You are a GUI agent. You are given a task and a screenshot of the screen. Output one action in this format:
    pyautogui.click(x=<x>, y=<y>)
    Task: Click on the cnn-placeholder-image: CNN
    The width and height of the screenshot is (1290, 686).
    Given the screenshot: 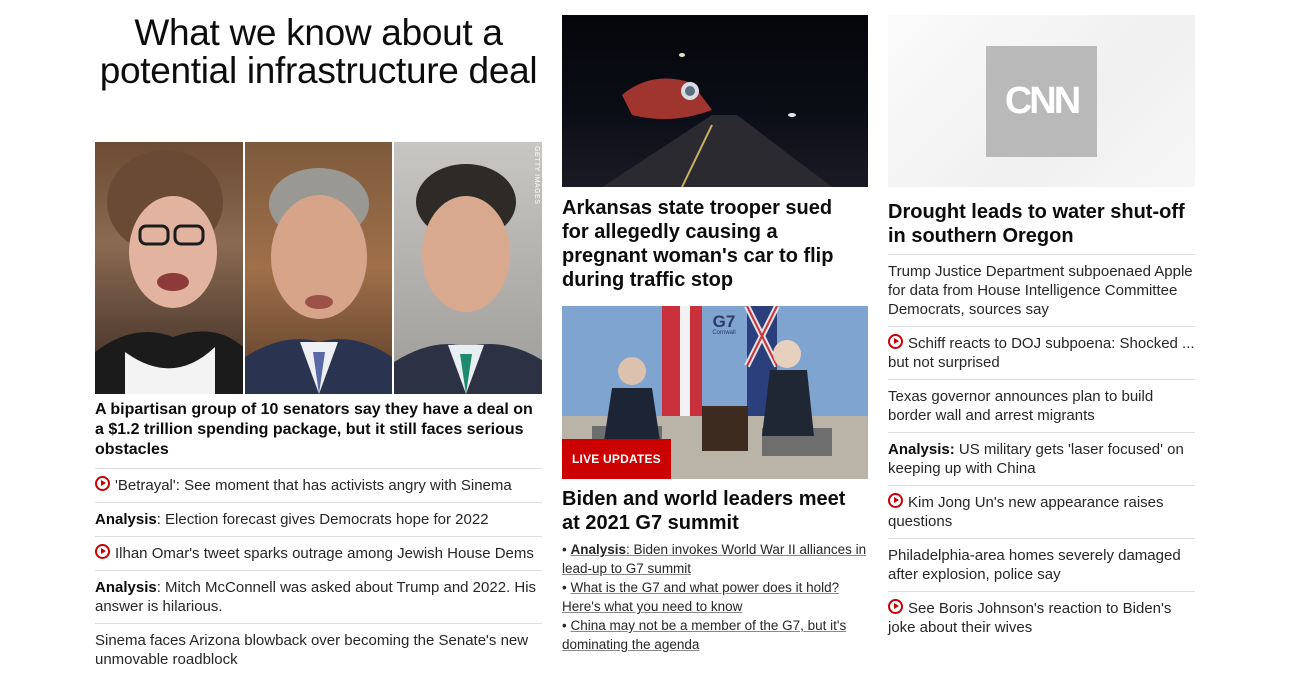 What is the action you would take?
    pyautogui.click(x=1041, y=101)
    